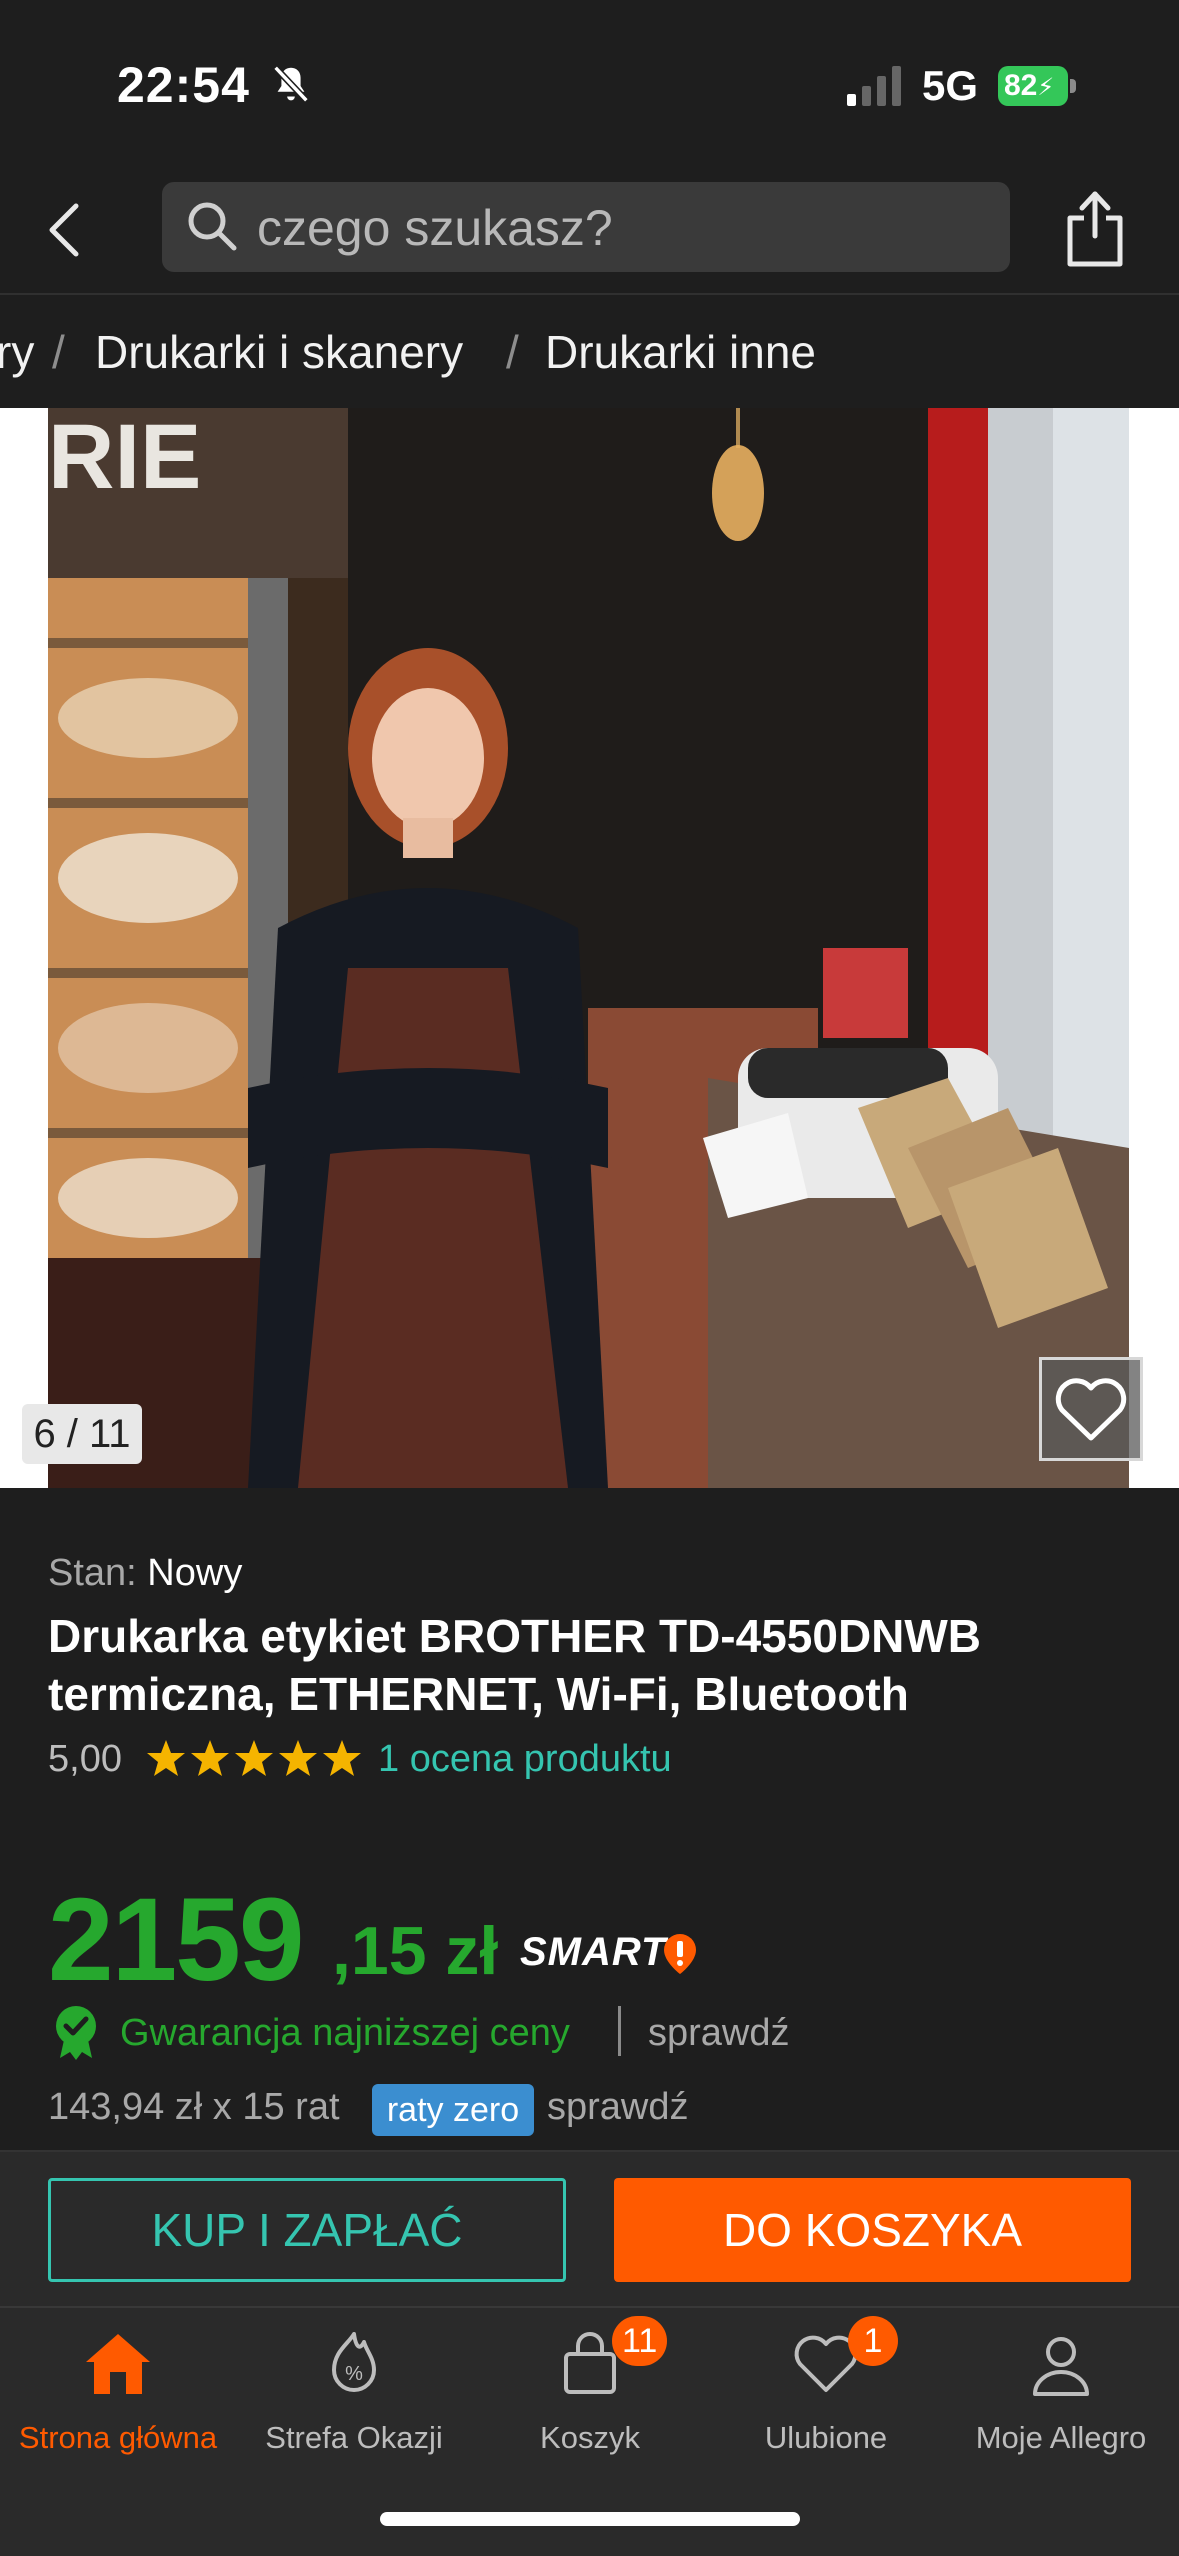  I want to click on search-input: czego szukasz?, so click(435, 228).